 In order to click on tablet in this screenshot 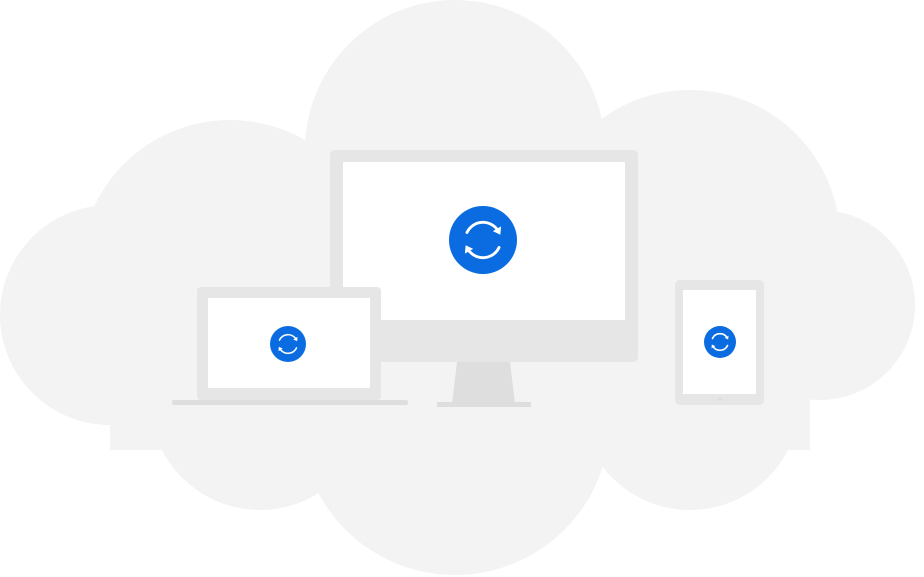, I will do `click(719, 342)`.